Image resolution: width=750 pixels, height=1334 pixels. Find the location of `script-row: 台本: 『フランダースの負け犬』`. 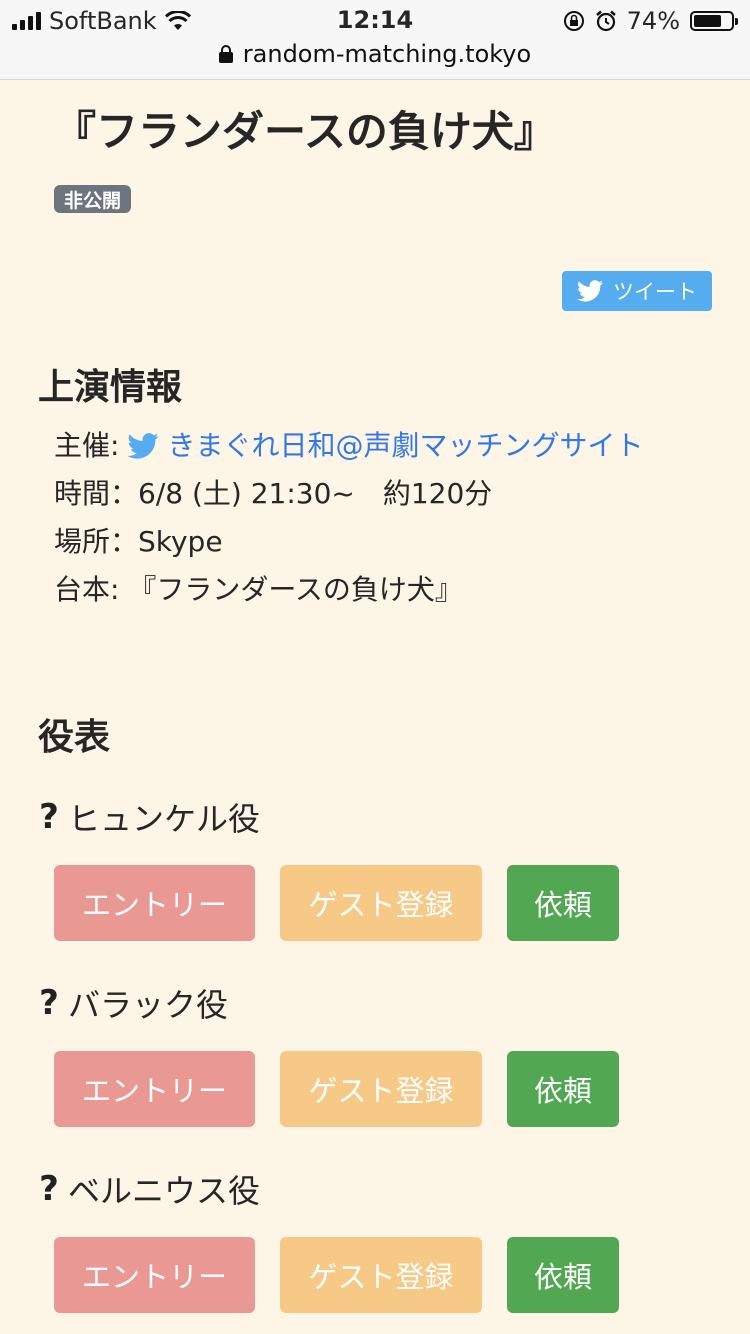

script-row: 台本: 『フランダースの負け犬』 is located at coordinates (258, 589).